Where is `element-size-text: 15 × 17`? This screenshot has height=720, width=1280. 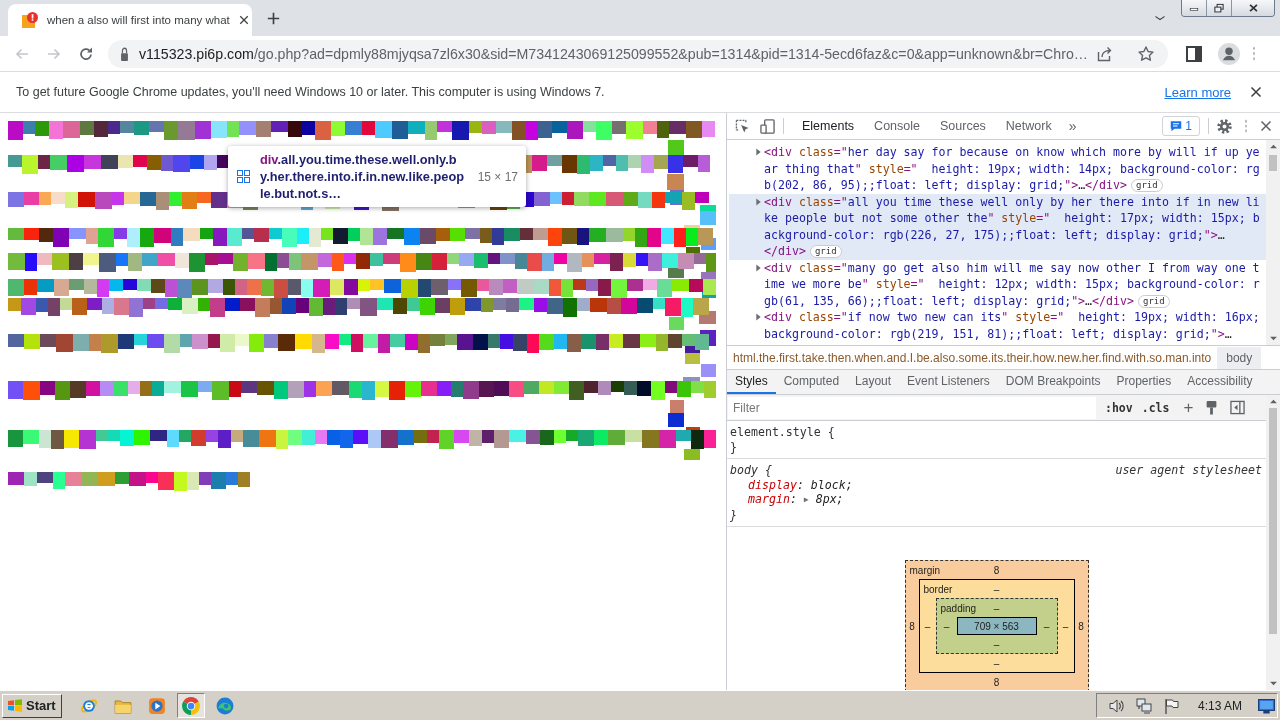
element-size-text: 15 × 17 is located at coordinates (497, 176).